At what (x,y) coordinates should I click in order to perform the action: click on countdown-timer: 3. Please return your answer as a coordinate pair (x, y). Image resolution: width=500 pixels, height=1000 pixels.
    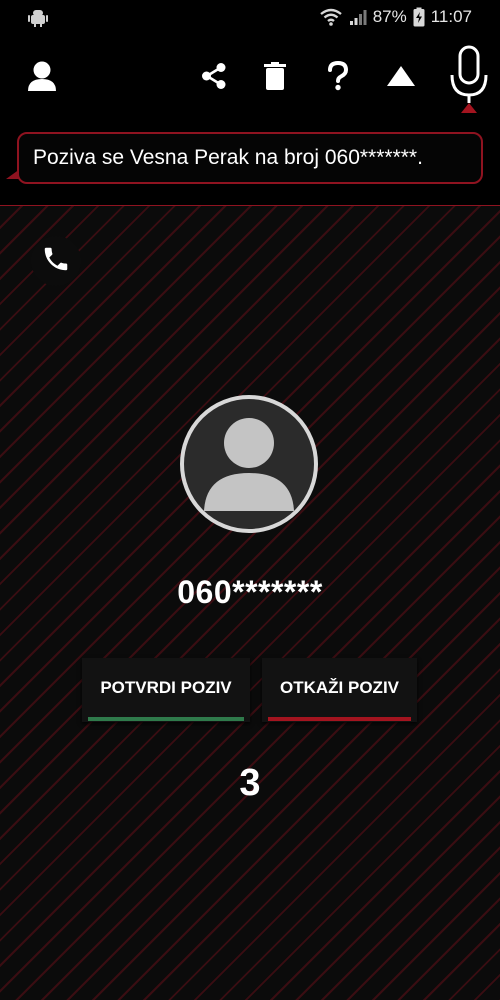
    Looking at the image, I should click on (250, 783).